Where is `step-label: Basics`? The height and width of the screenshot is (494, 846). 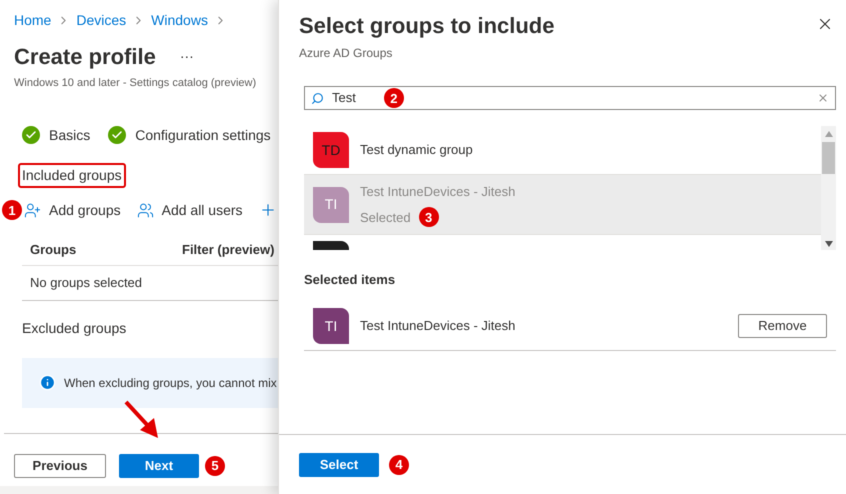 step-label: Basics is located at coordinates (69, 135).